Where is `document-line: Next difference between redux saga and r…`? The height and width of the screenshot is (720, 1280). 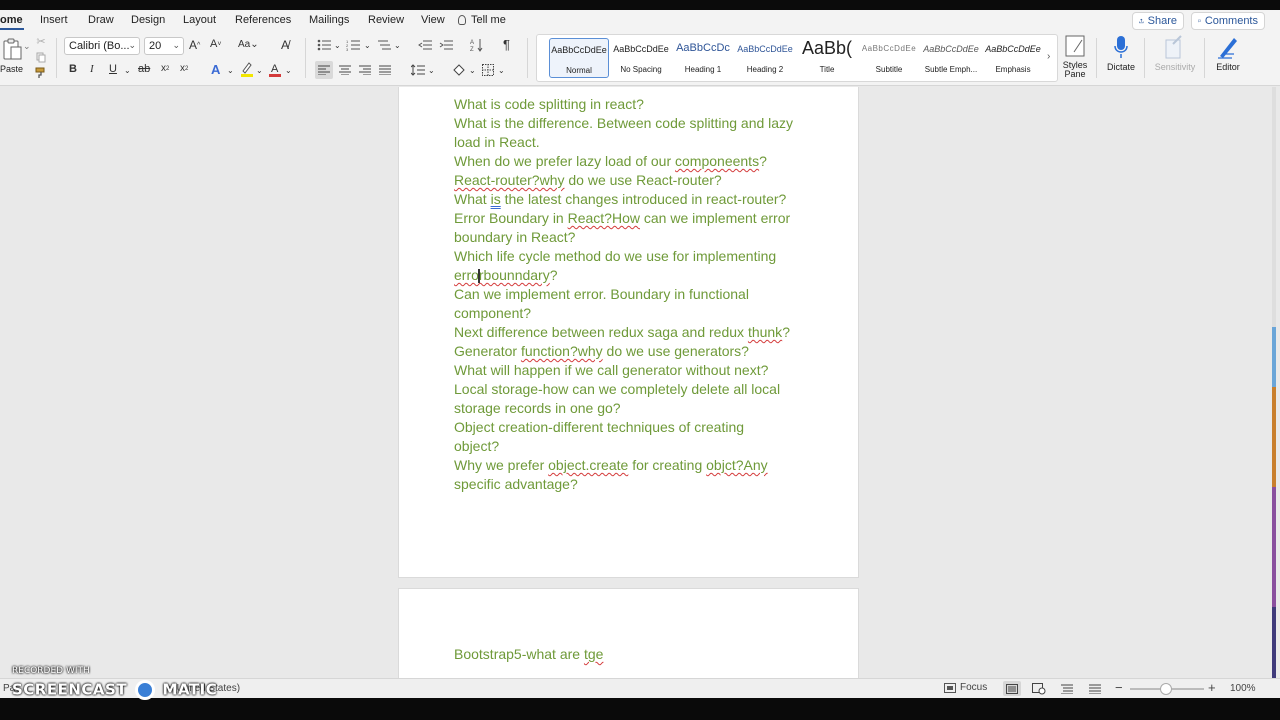 document-line: Next difference between redux saga and r… is located at coordinates (622, 332).